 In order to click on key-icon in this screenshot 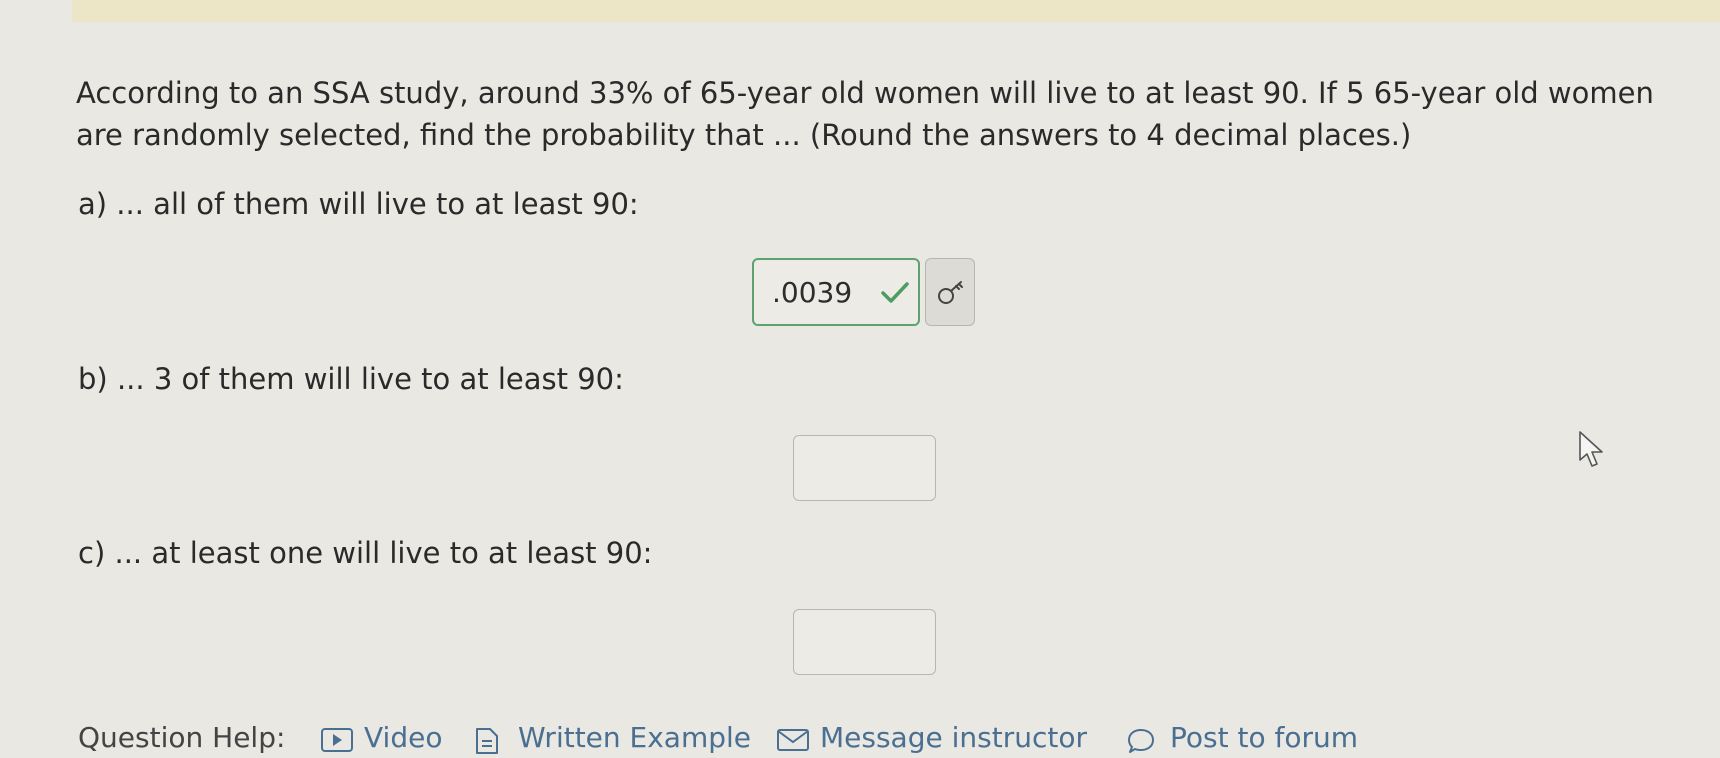, I will do `click(950, 292)`.